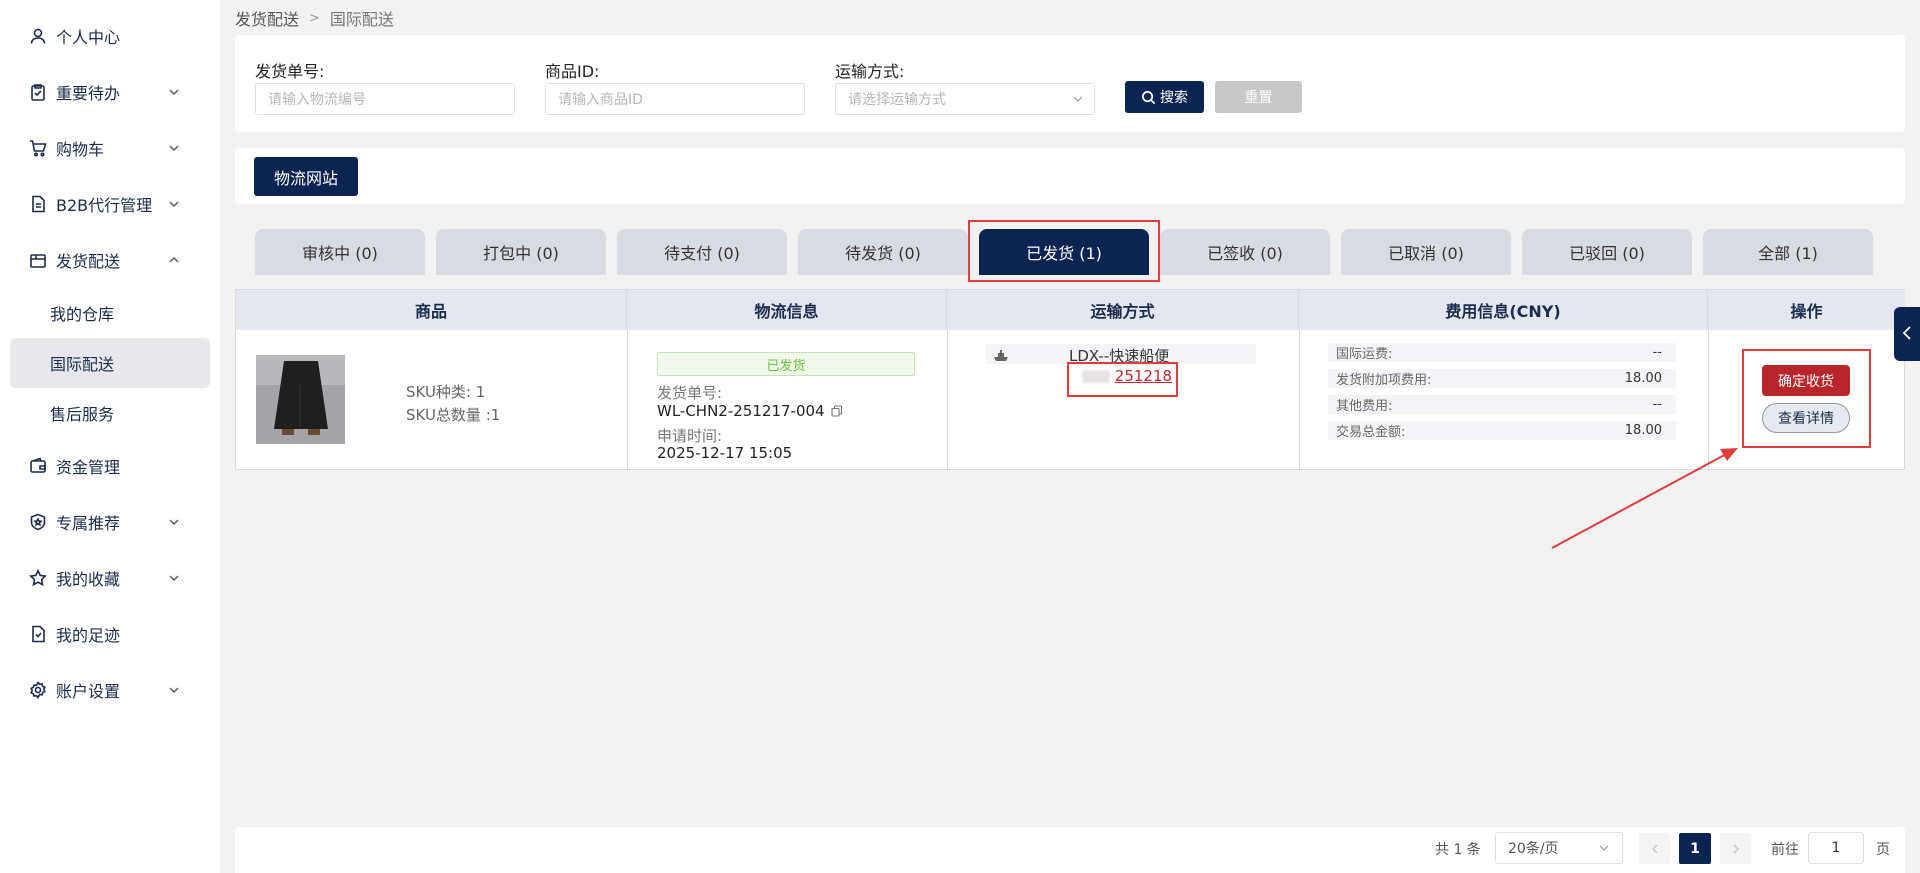 This screenshot has width=1920, height=873. Describe the element at coordinates (110, 413) in the screenshot. I see `sidebar-sub-after-sales: 售后服务` at that location.